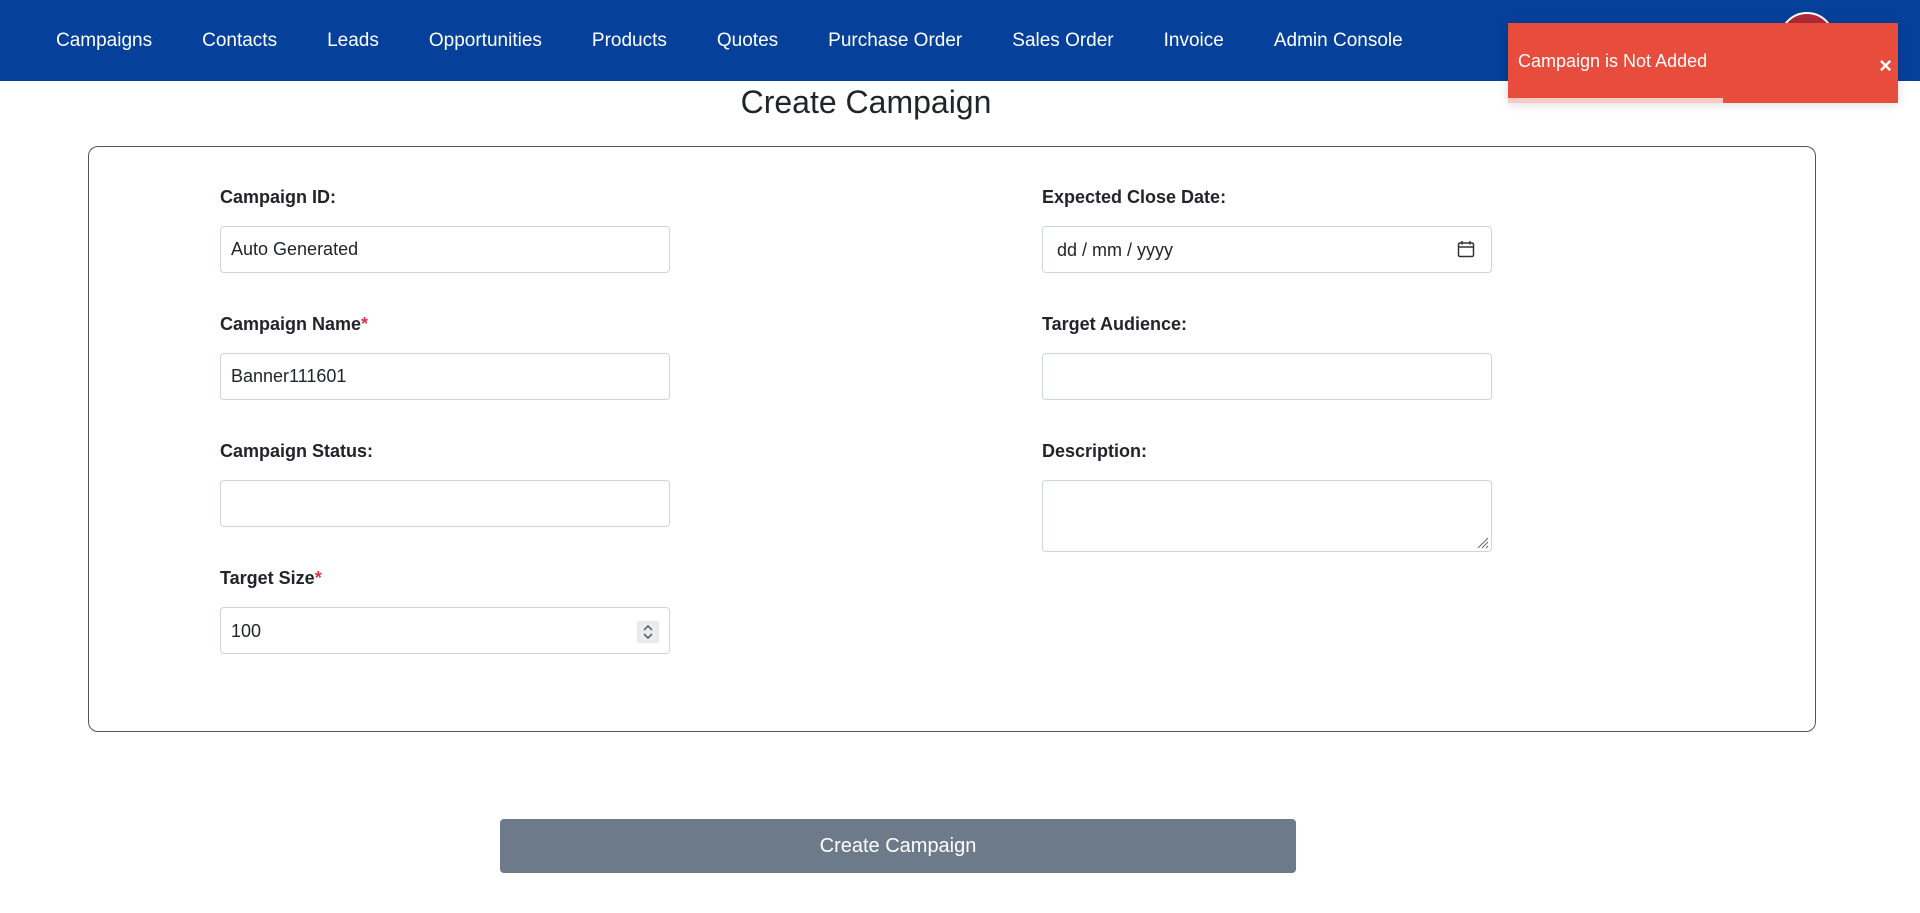 This screenshot has height=913, width=1920. What do you see at coordinates (1613, 61) in the screenshot?
I see `toast-message: Campaign is Not Added` at bounding box center [1613, 61].